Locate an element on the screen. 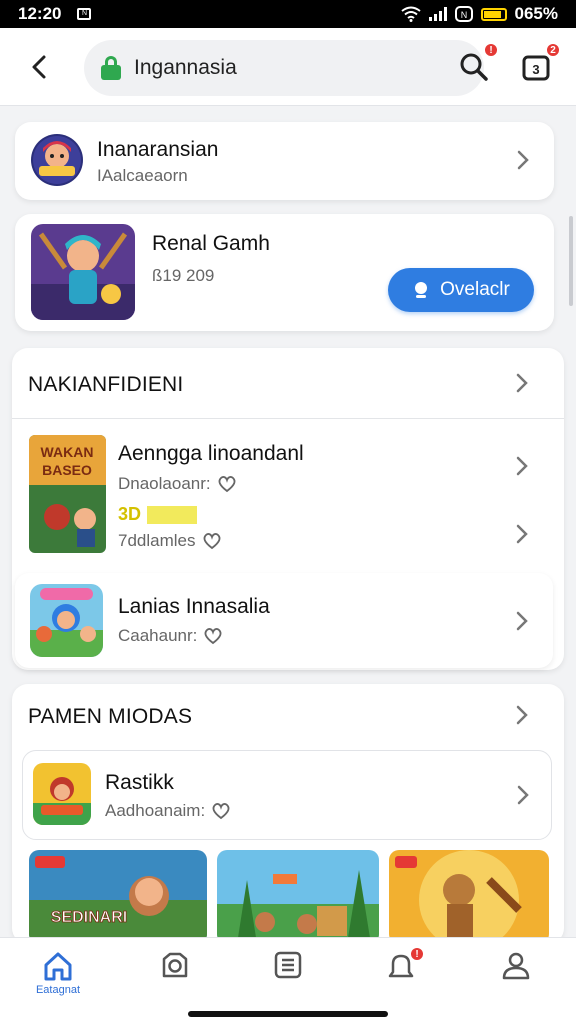 This screenshot has width=576, height=1024. publisher-name: Inanaransian is located at coordinates (158, 149).